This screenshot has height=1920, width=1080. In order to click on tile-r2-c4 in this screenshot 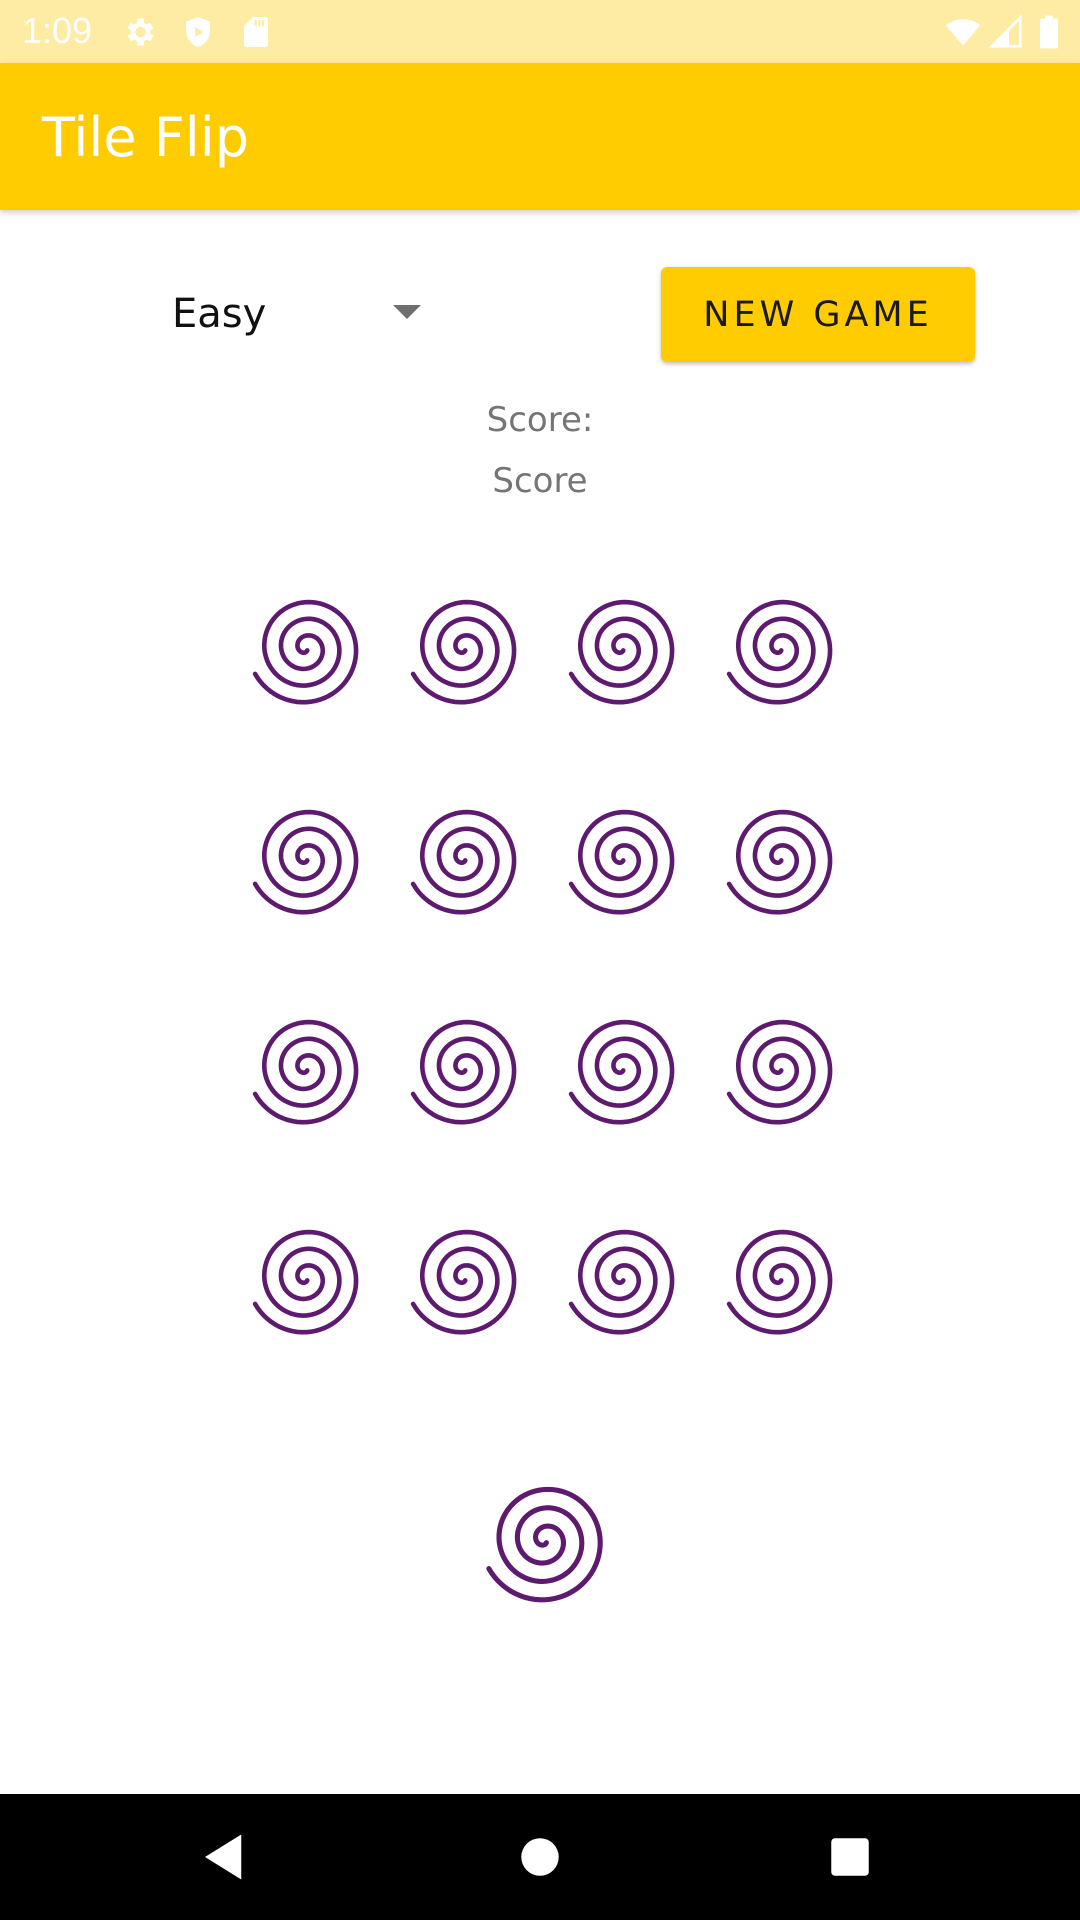, I will do `click(780, 858)`.